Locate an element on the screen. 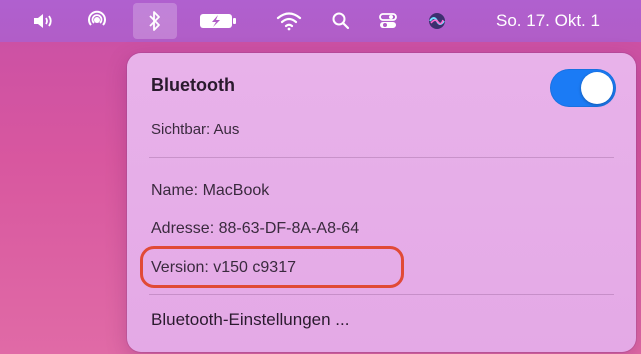 The height and width of the screenshot is (354, 641). device-address: Adresse: 88-63-DF-8A-A8-64 is located at coordinates (255, 228).